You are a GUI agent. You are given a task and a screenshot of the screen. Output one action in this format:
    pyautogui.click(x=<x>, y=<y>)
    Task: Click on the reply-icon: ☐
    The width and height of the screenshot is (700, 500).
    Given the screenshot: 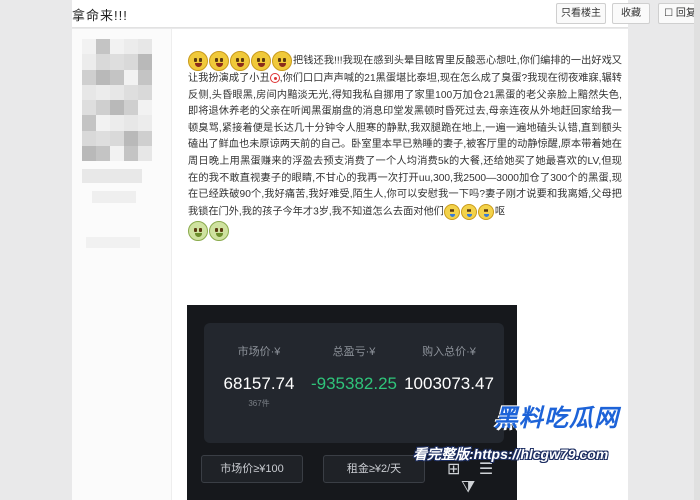 What is the action you would take?
    pyautogui.click(x=669, y=13)
    